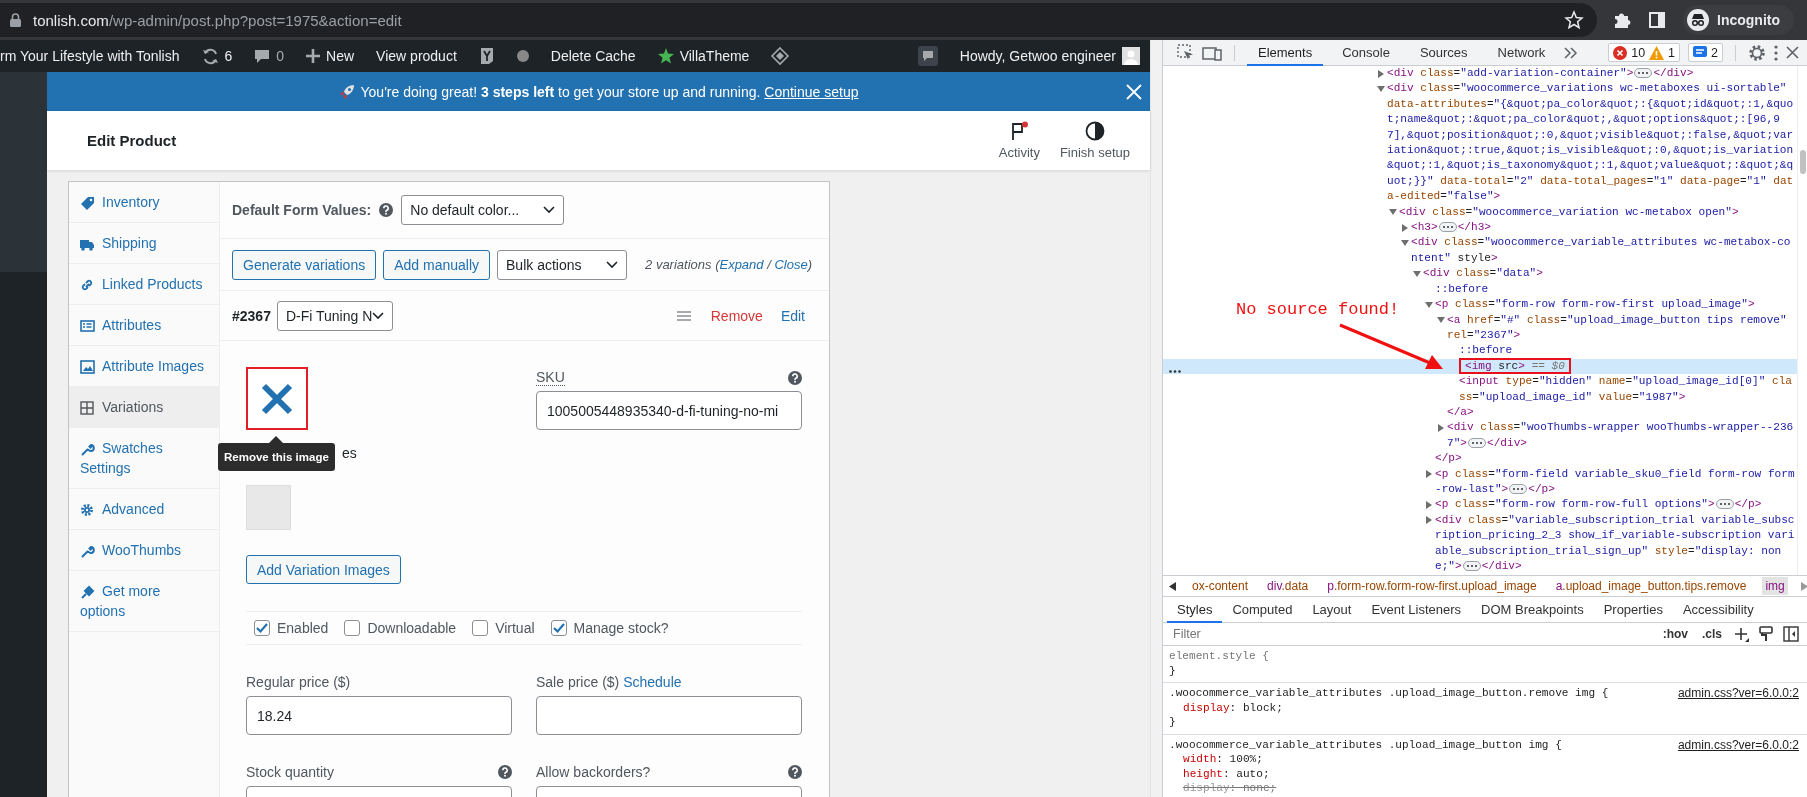 The image size is (1807, 797). I want to click on continue-setup-link: Continue setup, so click(811, 91).